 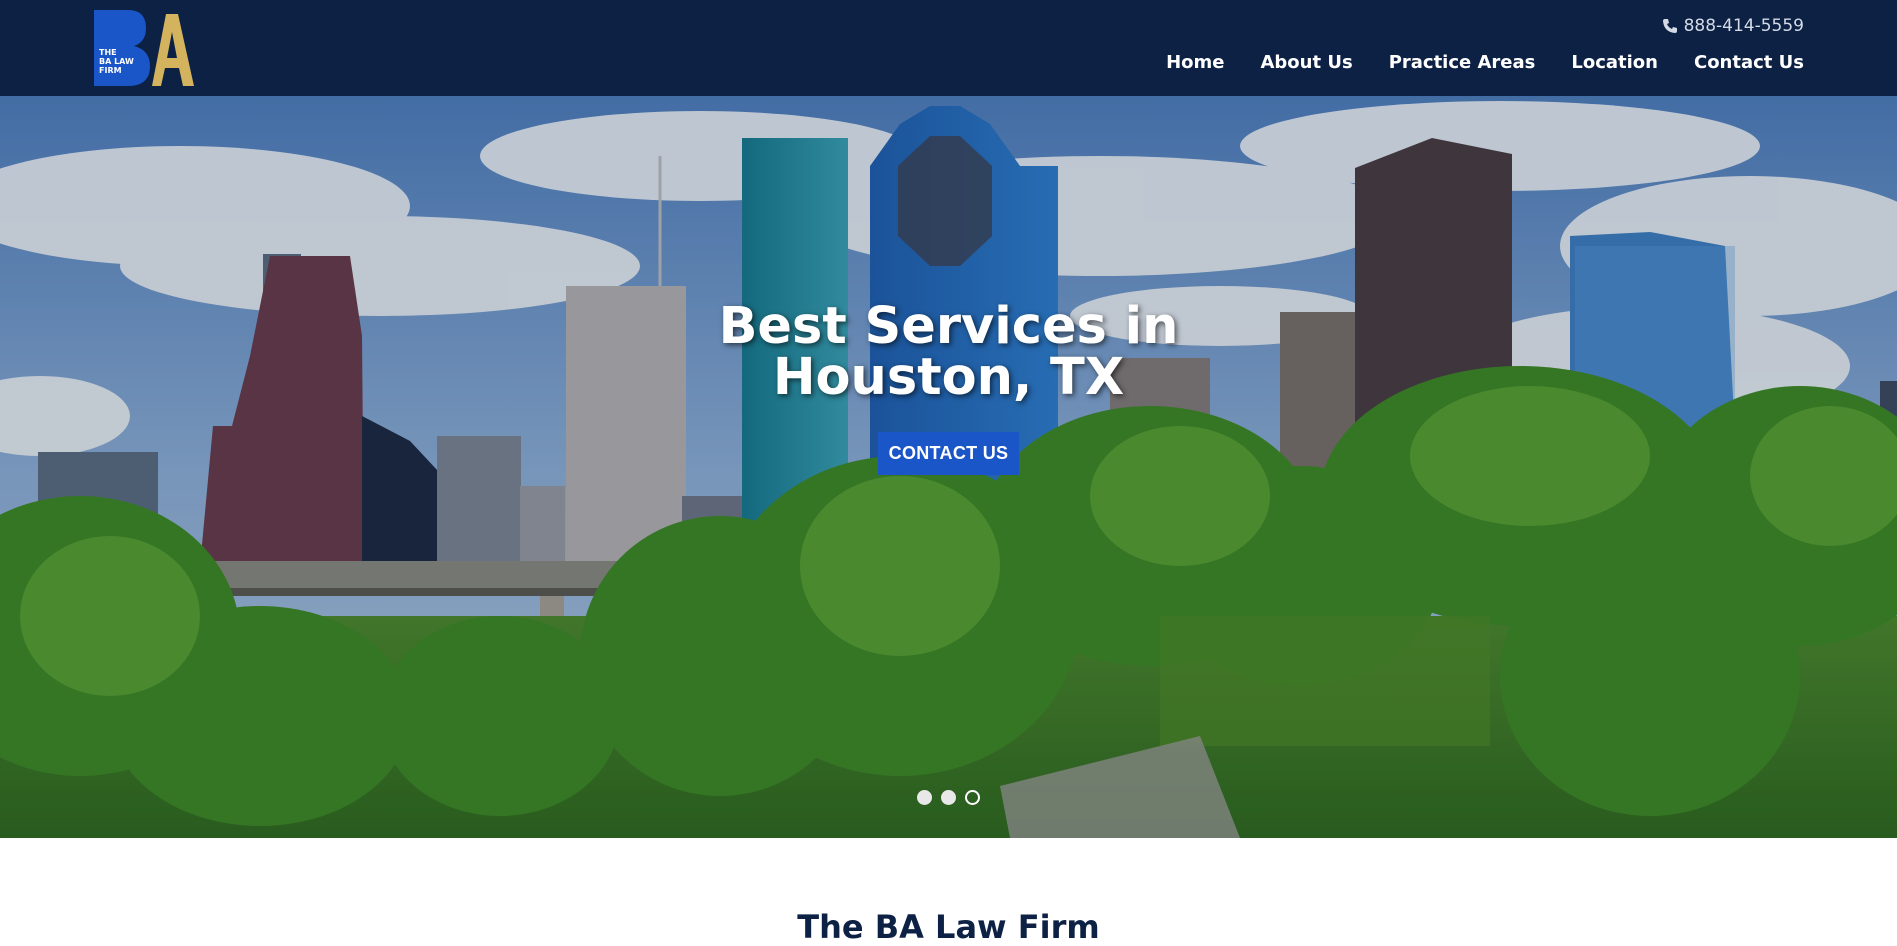 I want to click on nav-contact-us: Contact Us, so click(x=1749, y=62).